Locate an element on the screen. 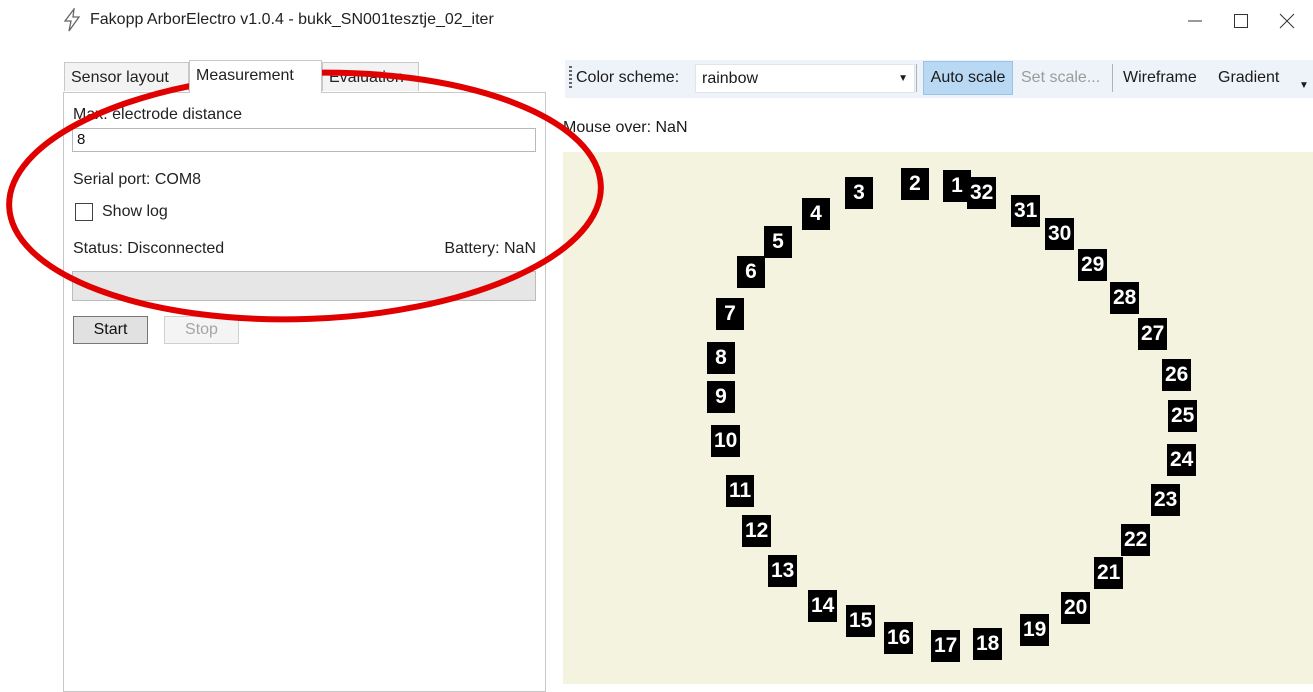 The height and width of the screenshot is (692, 1313). toolbar-overflow-icon: ▼ is located at coordinates (1304, 85).